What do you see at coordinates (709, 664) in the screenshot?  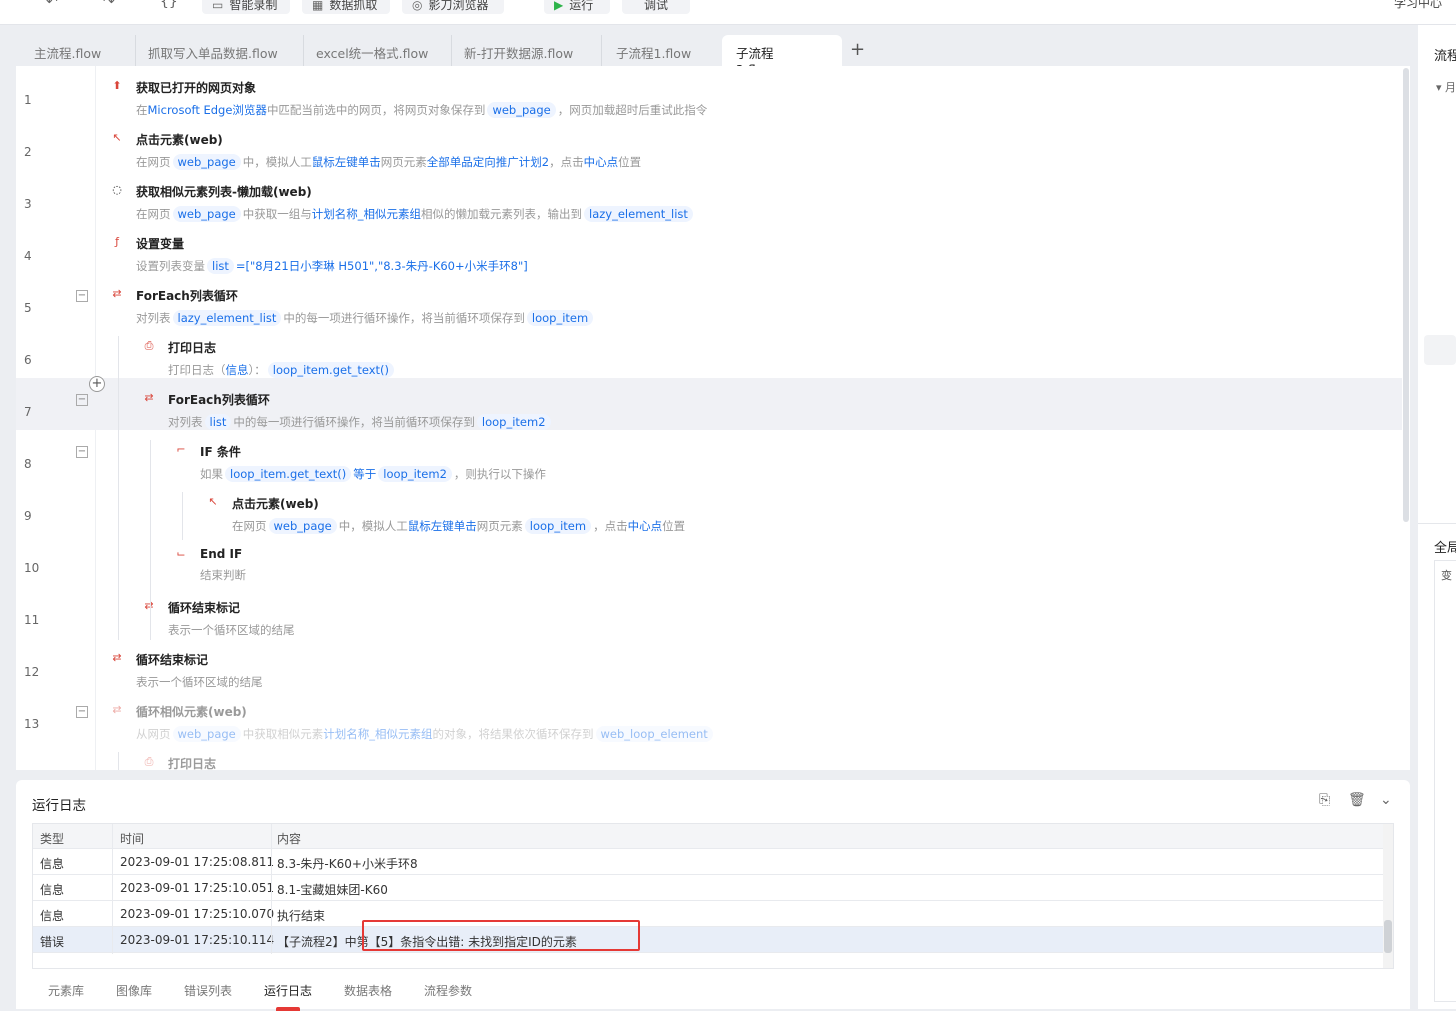 I see `step-row: 12 ⇄ 循环结束标记 表示一个循环区域的结尾` at bounding box center [709, 664].